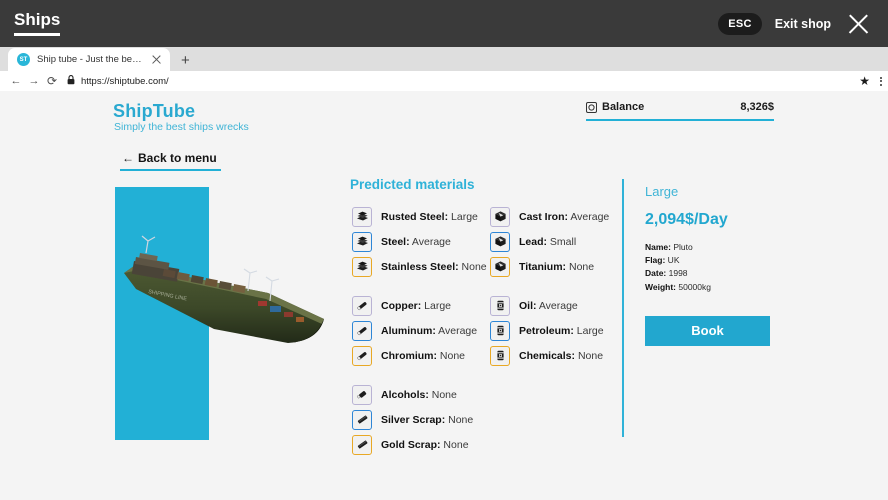  I want to click on material-label: Chemicals: None, so click(561, 355).